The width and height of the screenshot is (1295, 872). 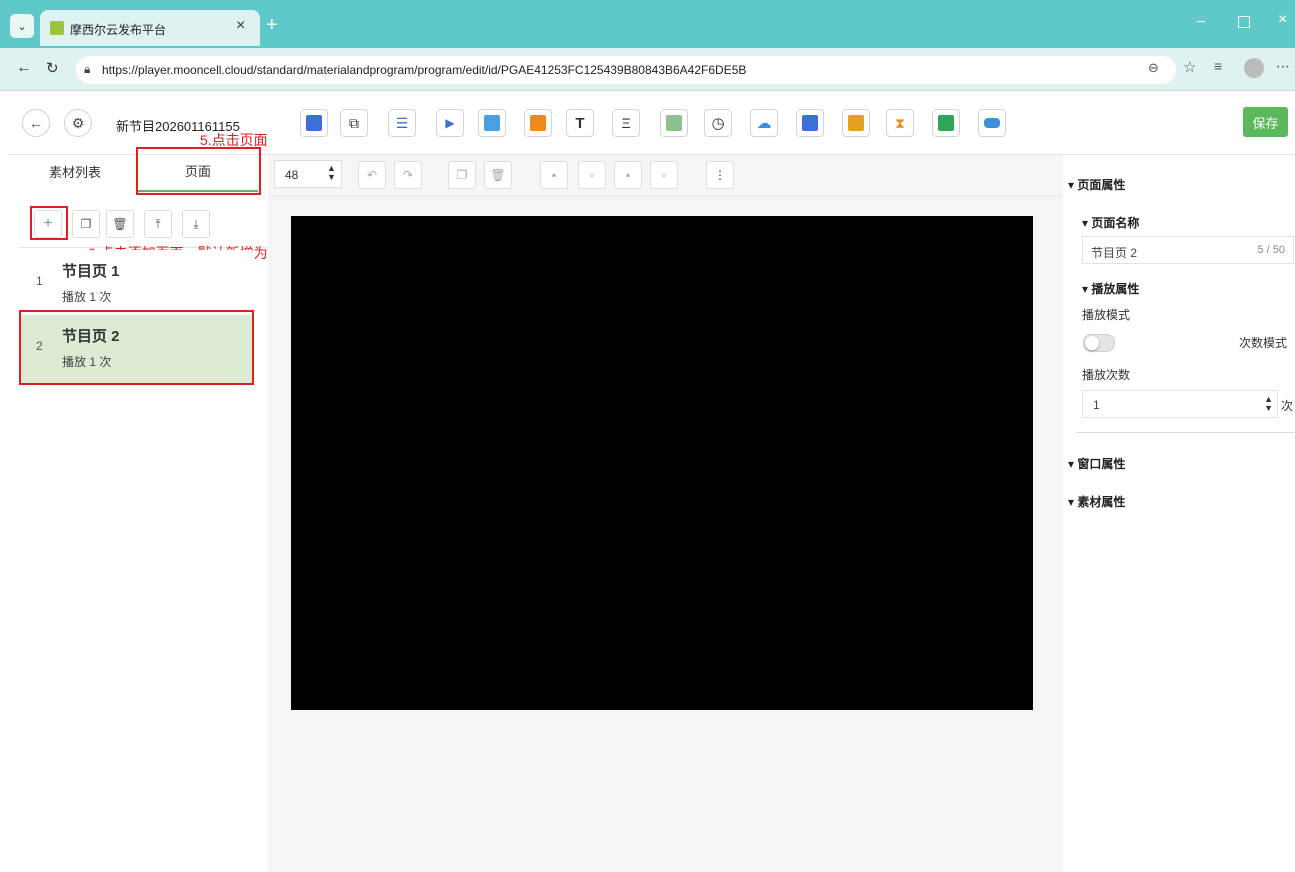 What do you see at coordinates (22, 26) in the screenshot?
I see `tab-list-chevron-icon: ⌄` at bounding box center [22, 26].